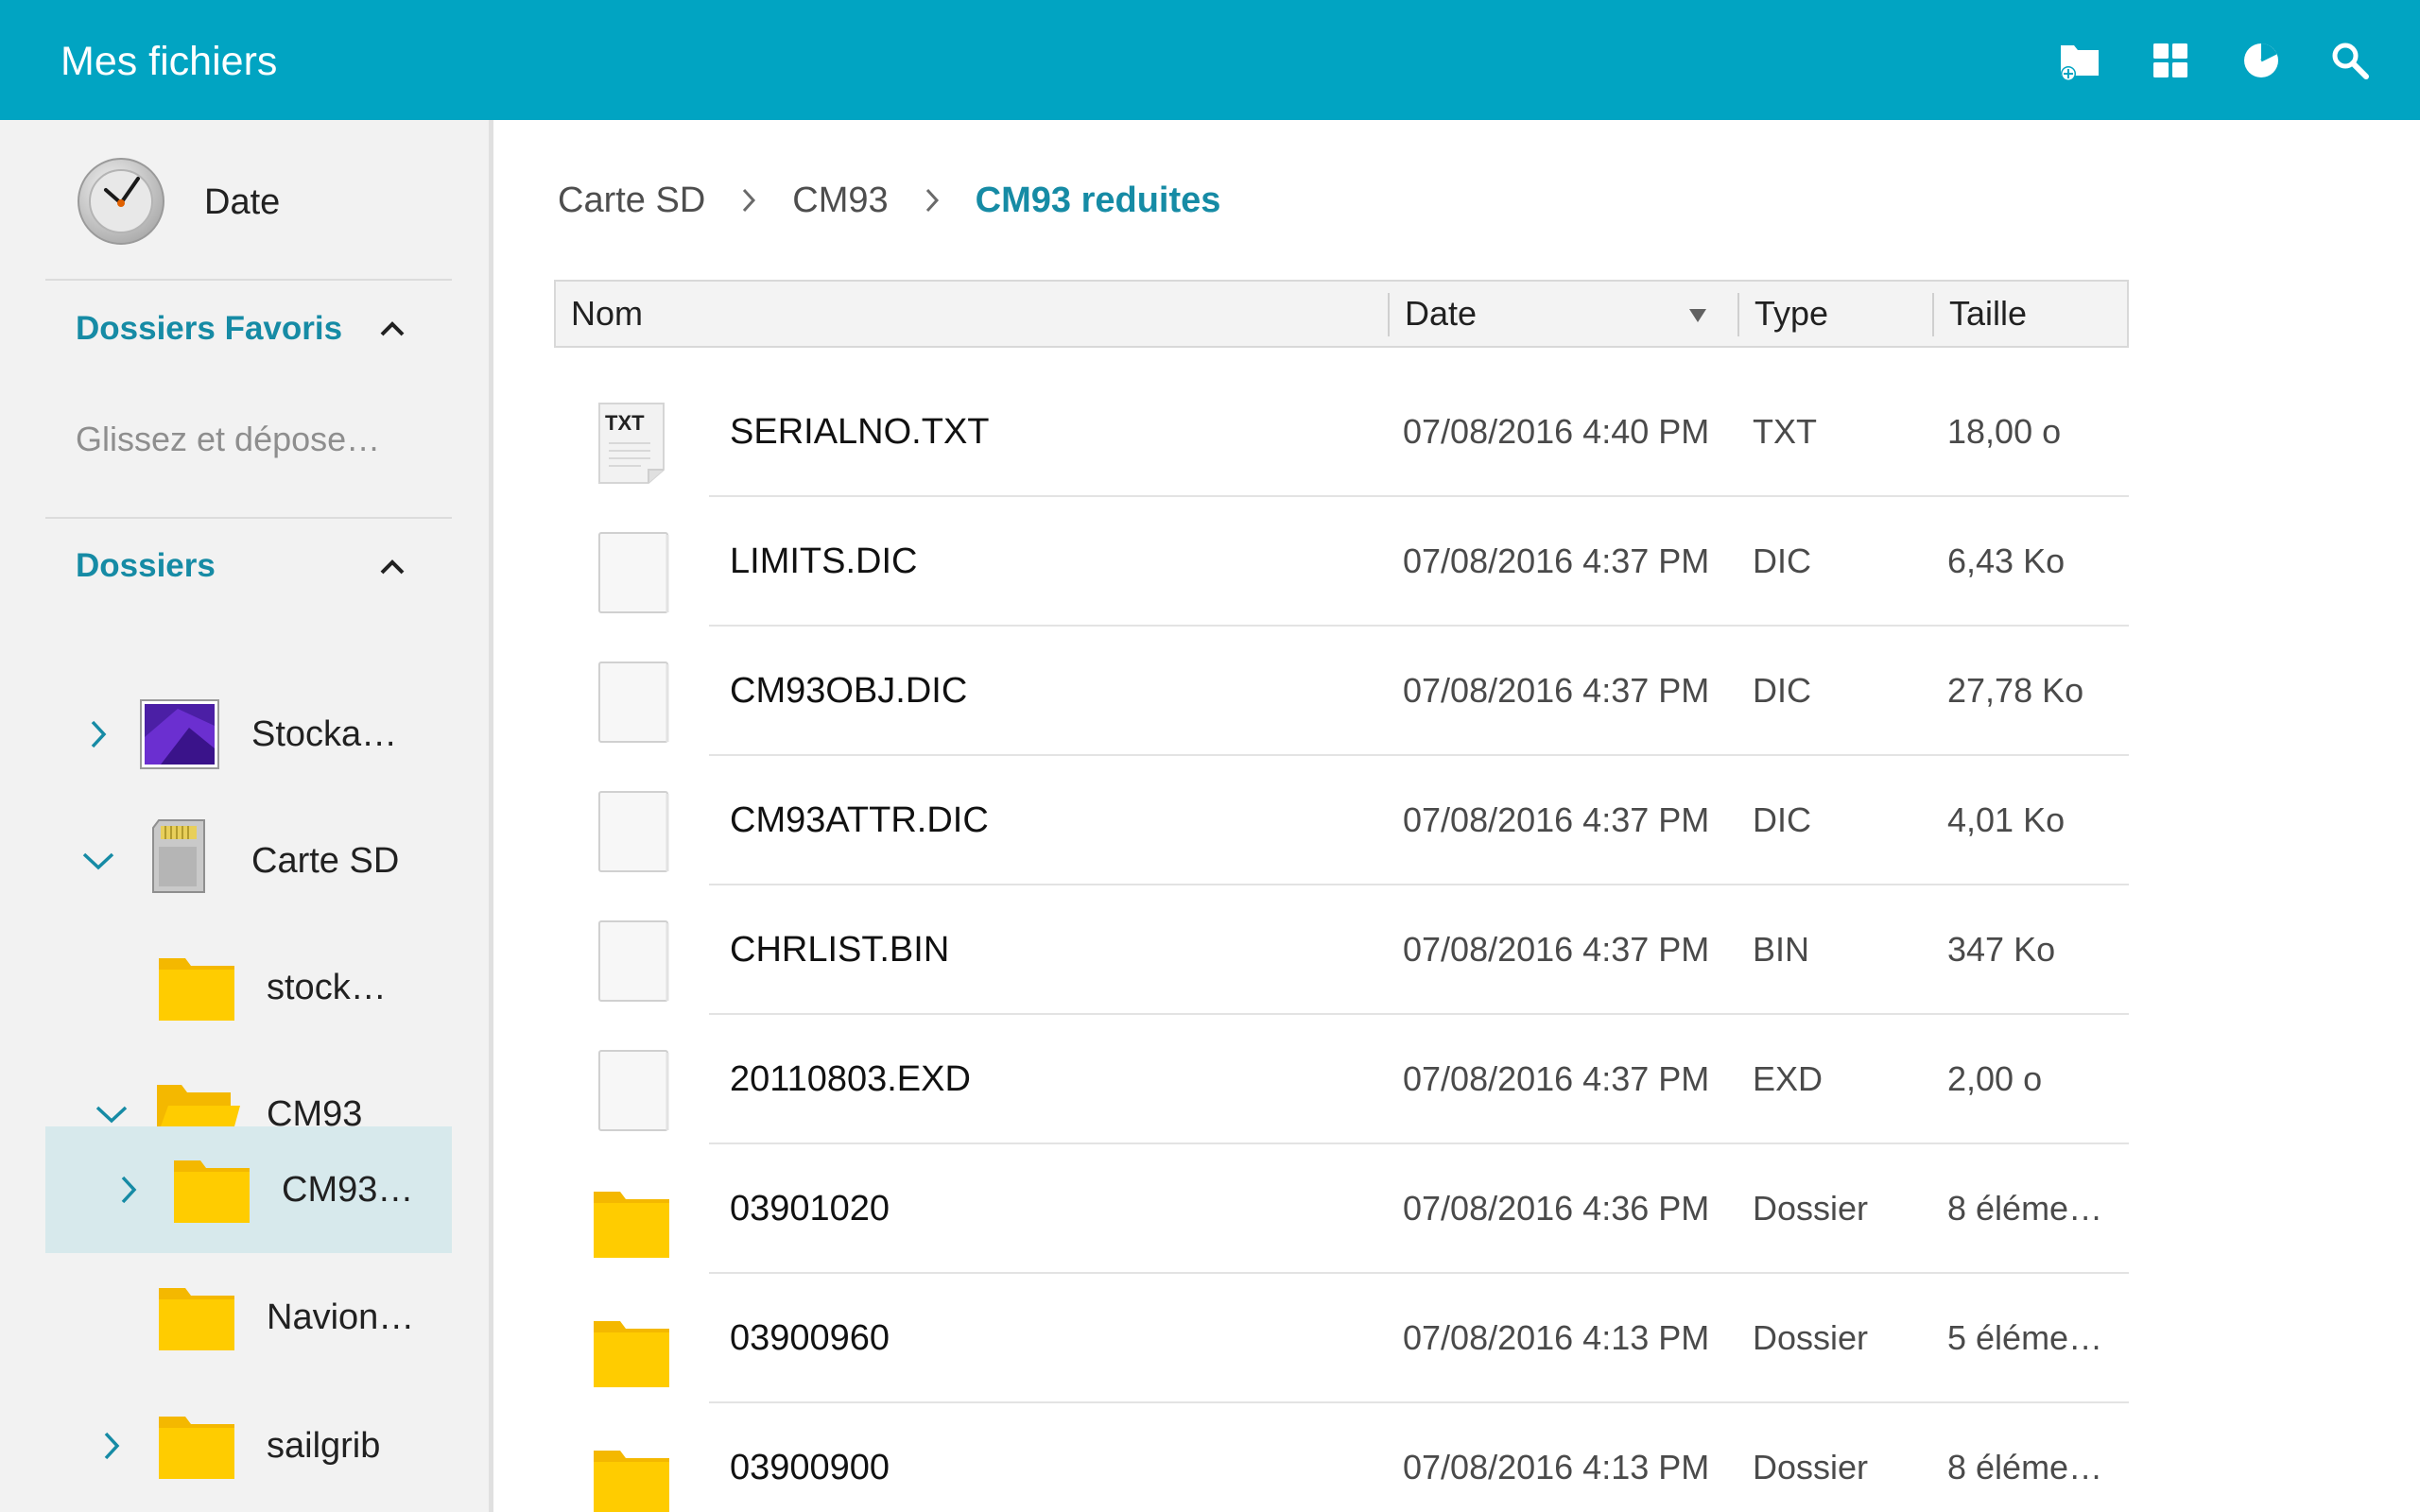 This screenshot has width=2420, height=1512. What do you see at coordinates (324, 1446) in the screenshot?
I see `tree-item-label: sailgrib` at bounding box center [324, 1446].